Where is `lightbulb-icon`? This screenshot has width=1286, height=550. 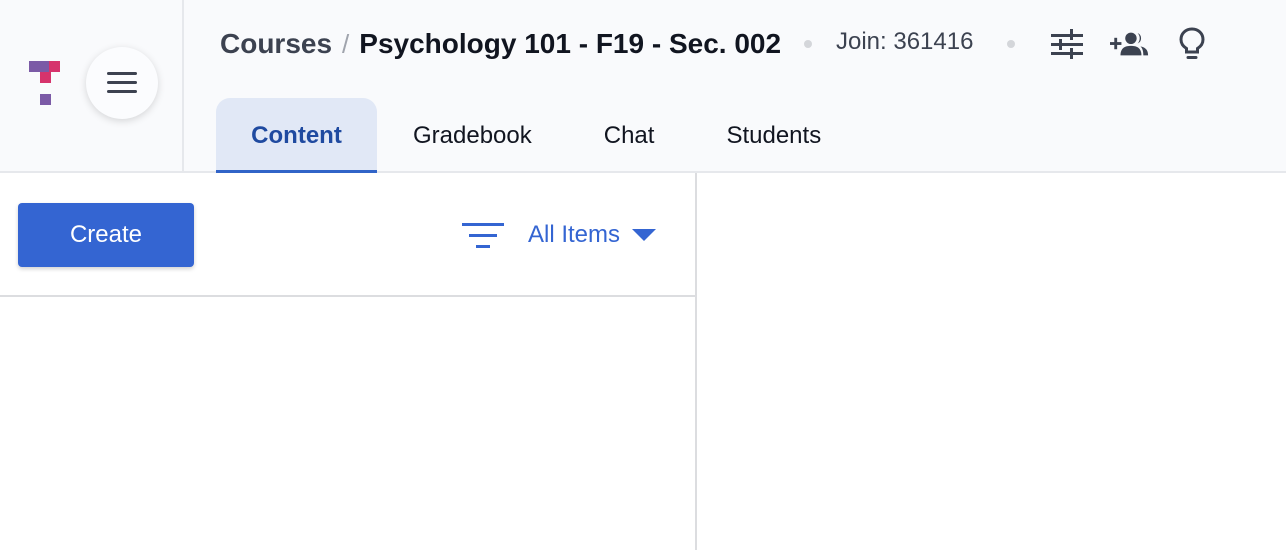
lightbulb-icon is located at coordinates (1192, 43).